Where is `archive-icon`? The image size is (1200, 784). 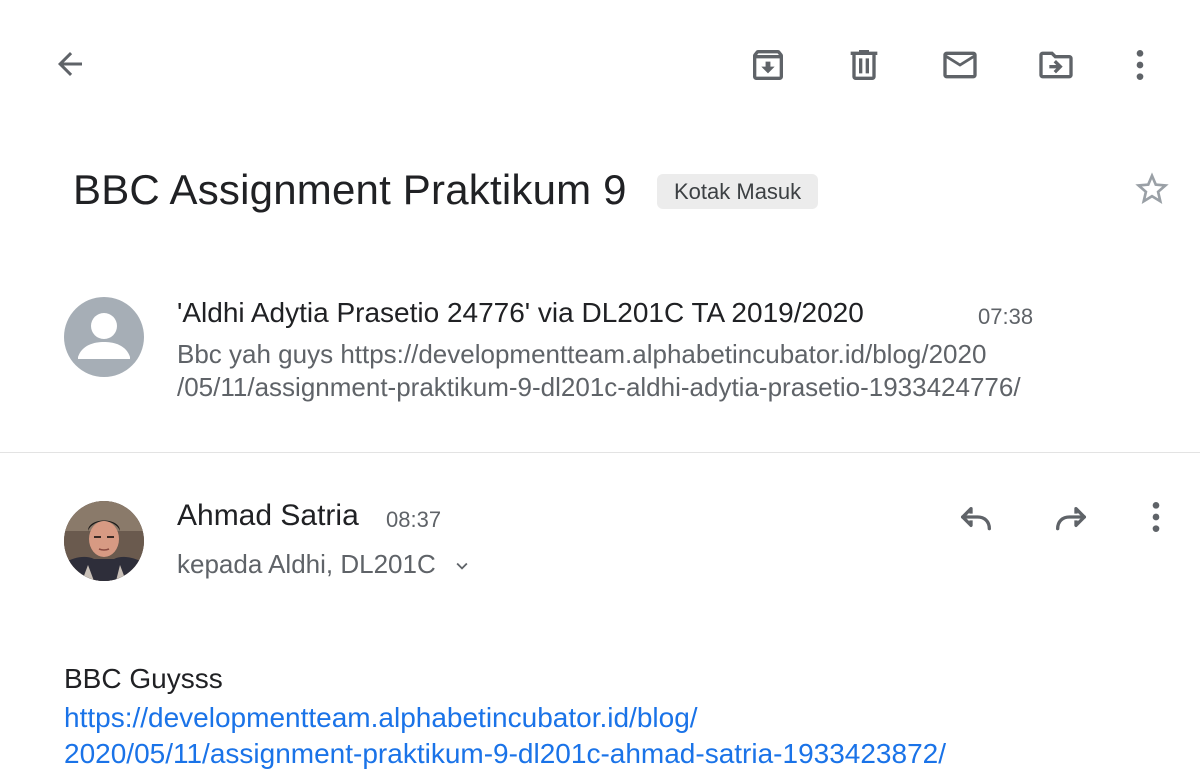 archive-icon is located at coordinates (768, 65).